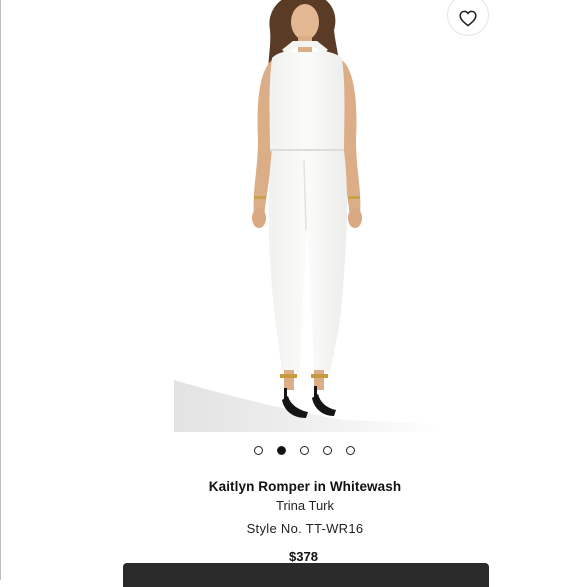  I want to click on heart-icon, so click(468, 18).